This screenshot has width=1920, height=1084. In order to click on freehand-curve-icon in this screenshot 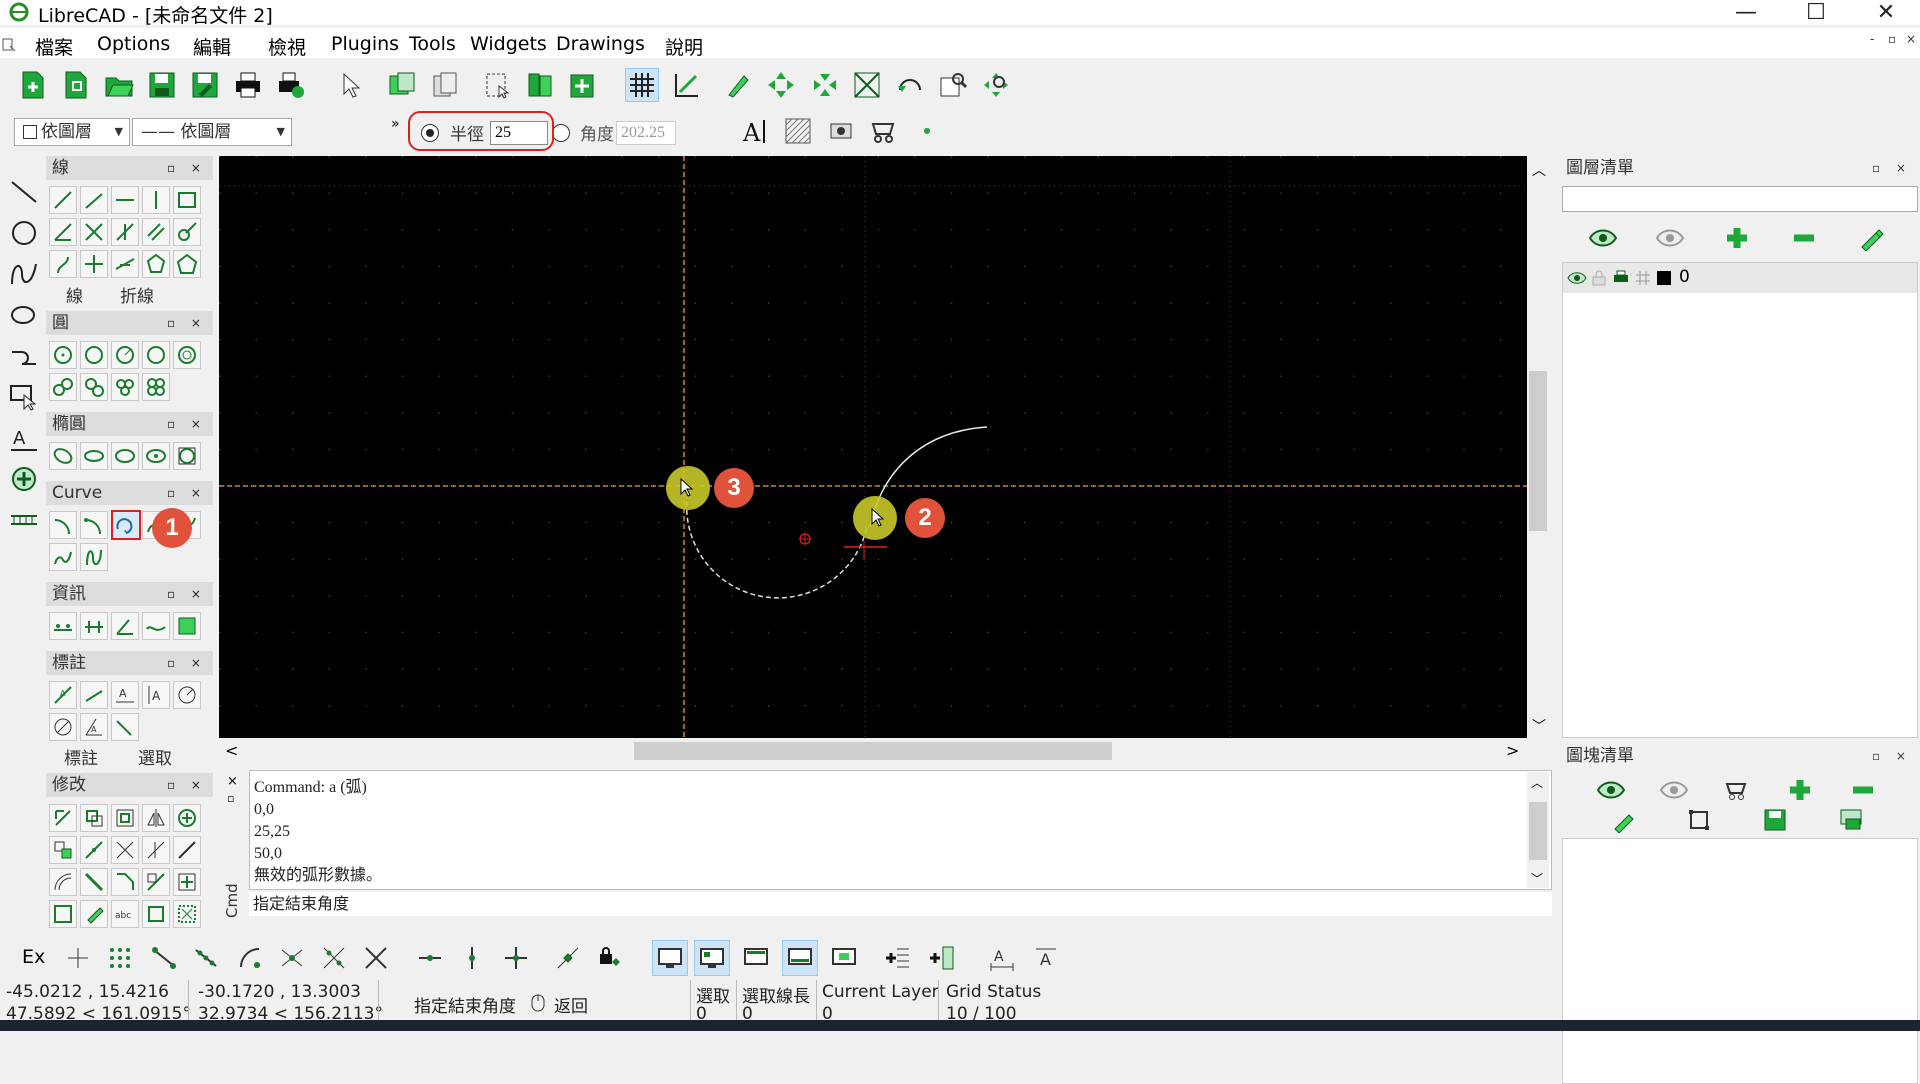, I will do `click(63, 557)`.